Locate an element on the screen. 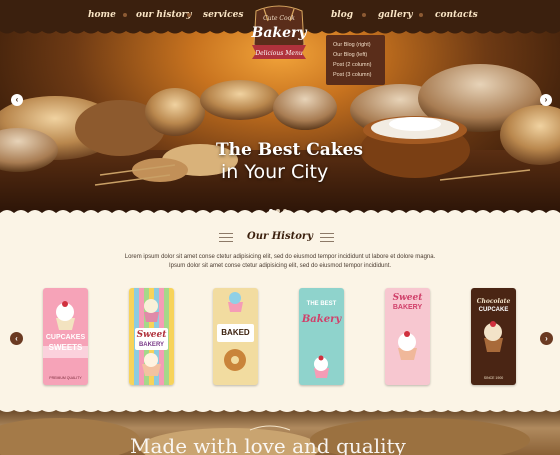  bottom-wave is located at coordinates (280, 409).